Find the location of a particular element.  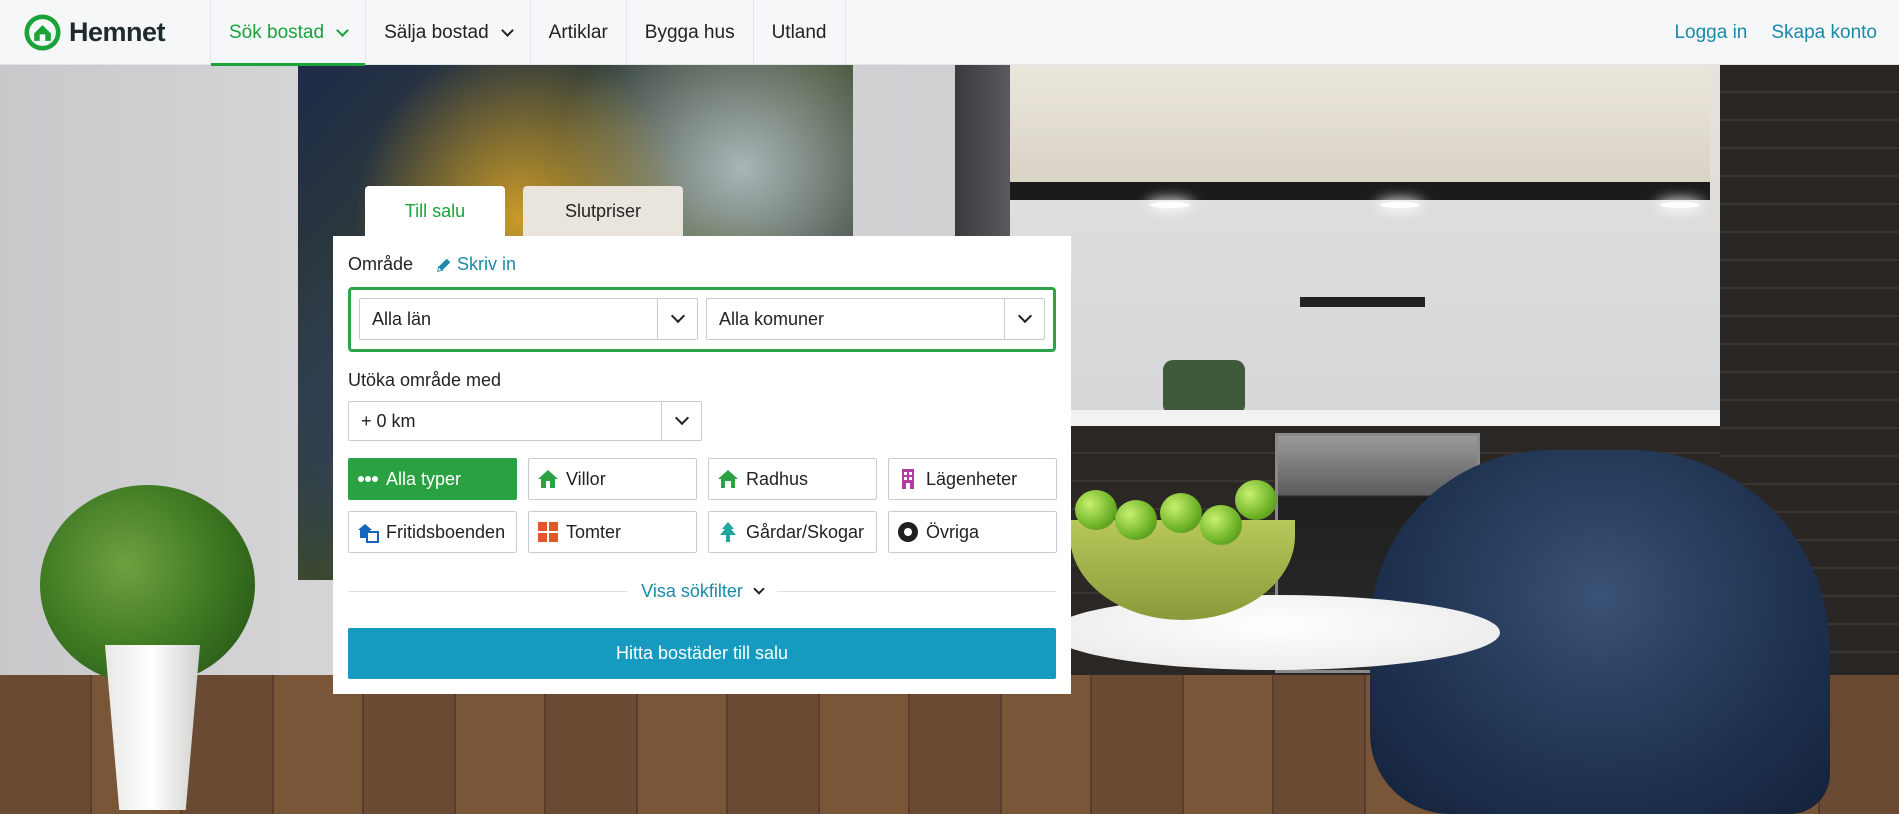

nav-utland: Utland is located at coordinates (800, 32).